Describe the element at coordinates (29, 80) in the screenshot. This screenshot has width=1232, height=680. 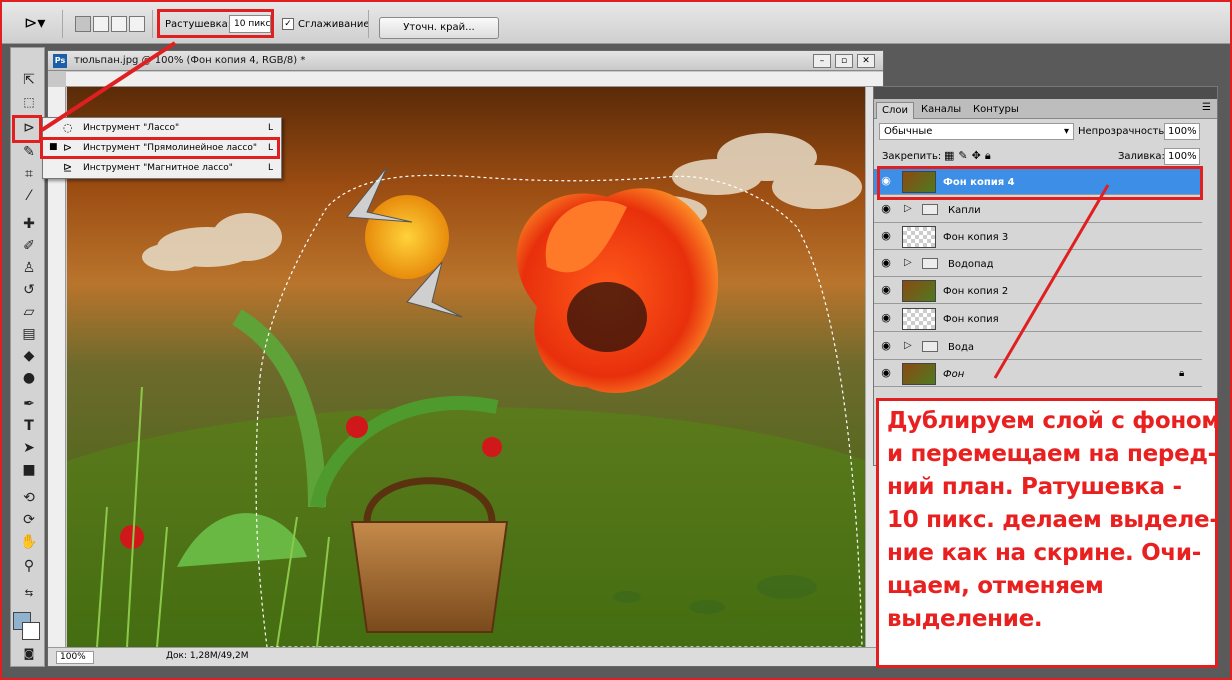
I see `move-tool-icon: ⇱` at that location.